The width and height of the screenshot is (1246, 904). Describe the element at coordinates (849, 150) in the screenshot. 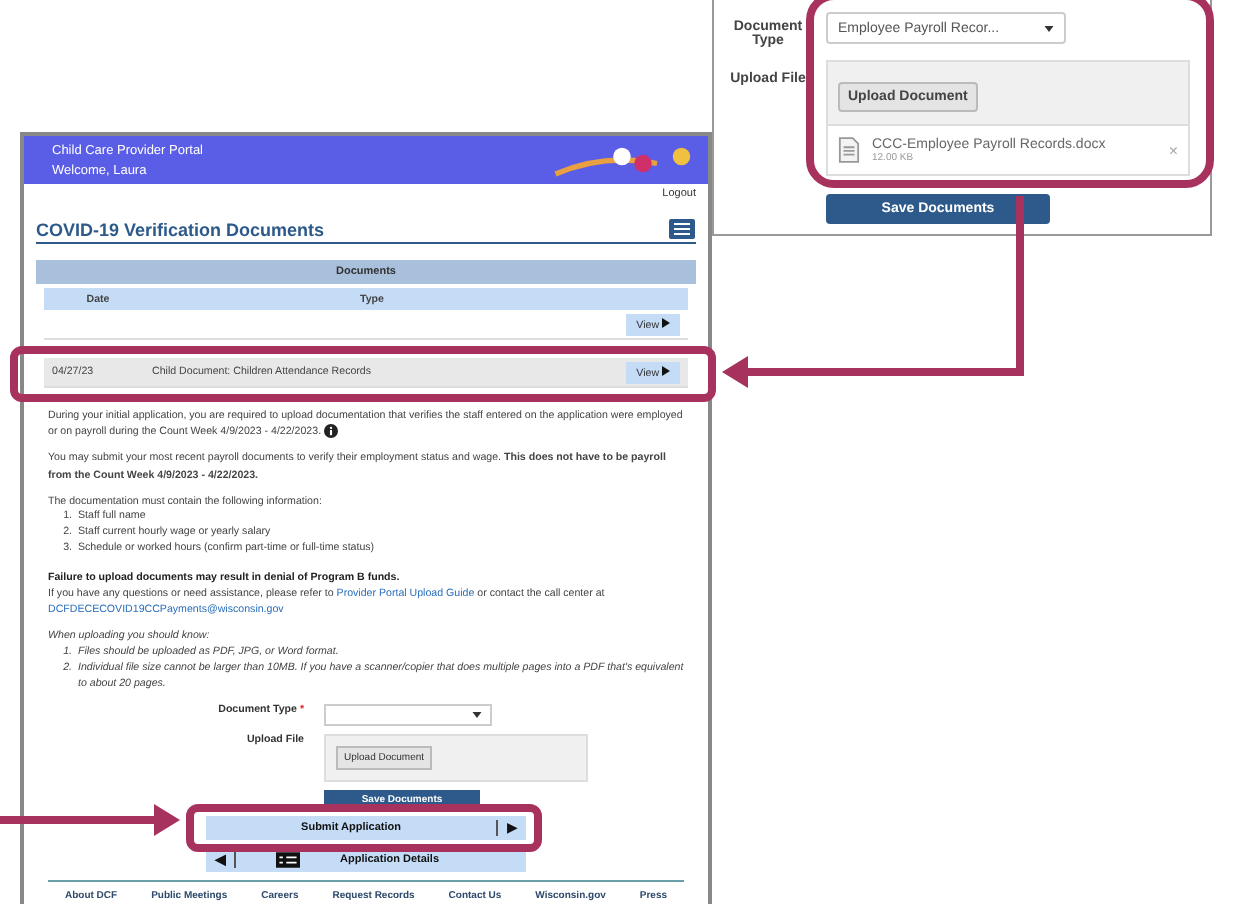

I see `document-icon` at that location.